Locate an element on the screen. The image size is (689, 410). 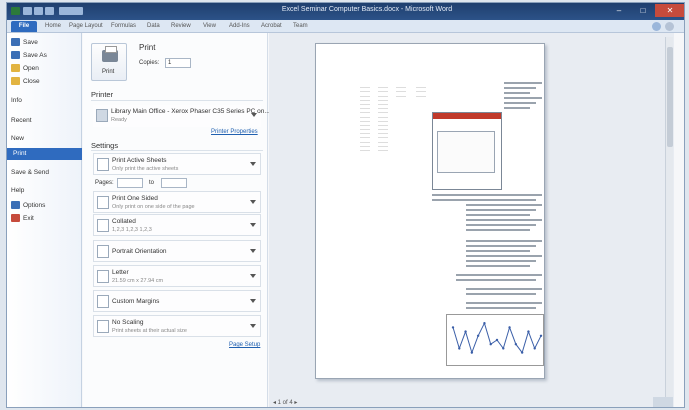
scroll-thumb is located at coordinates (670, 97).